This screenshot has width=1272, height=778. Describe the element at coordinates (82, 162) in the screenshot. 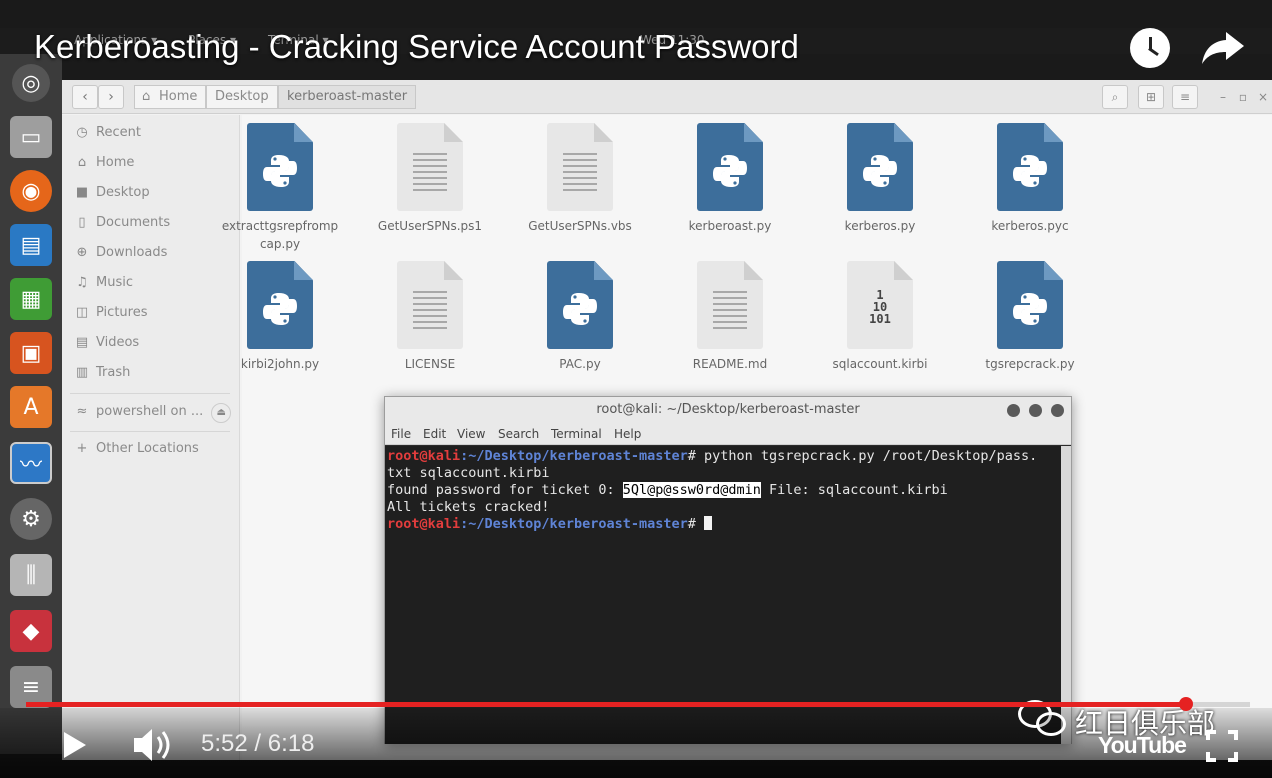

I see `home-icon: ⌂` at that location.